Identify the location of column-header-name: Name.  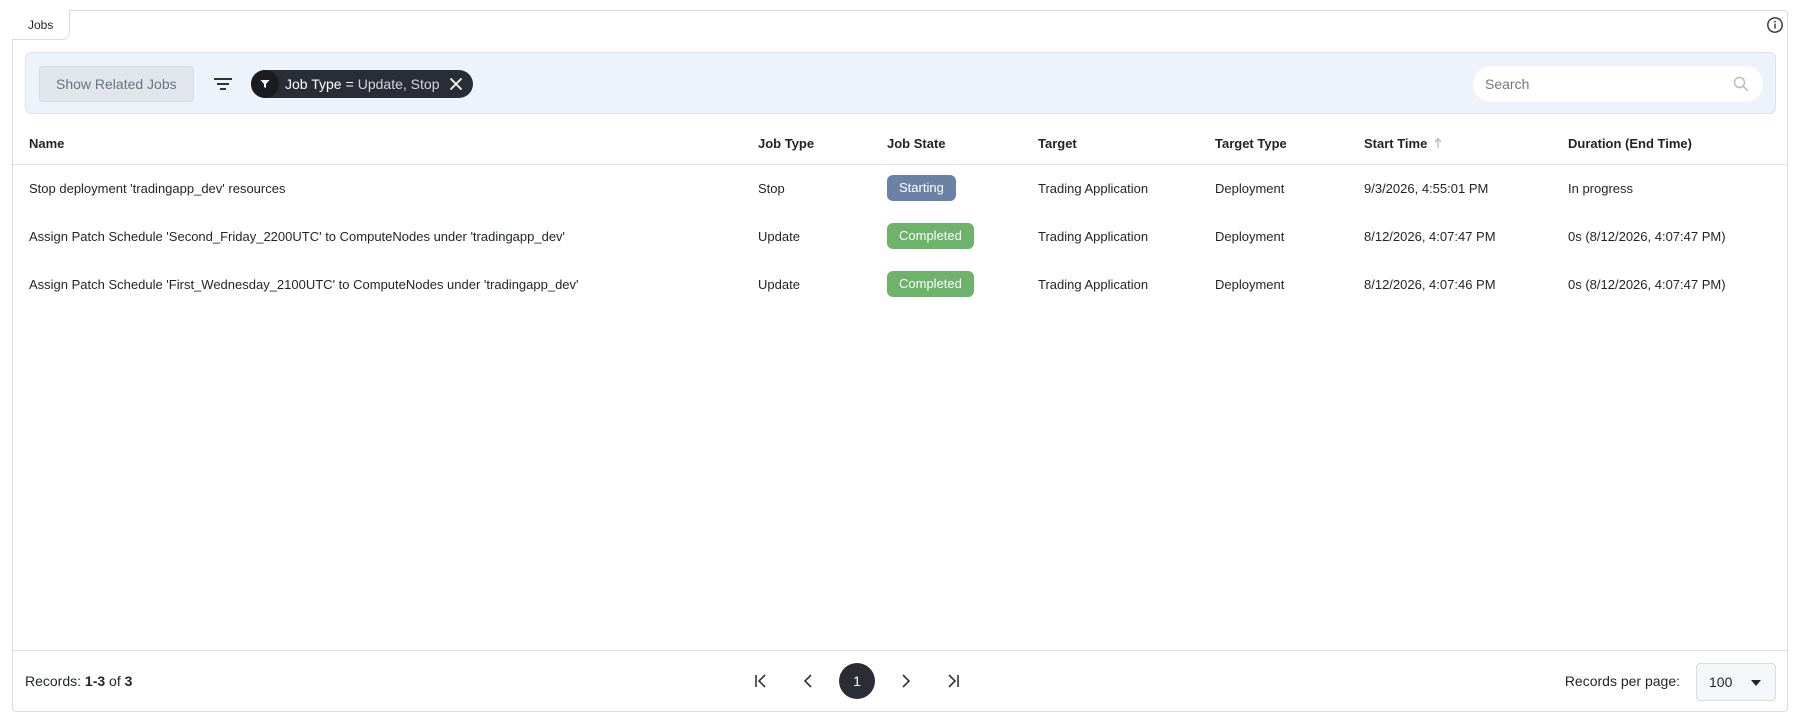
(377, 144).